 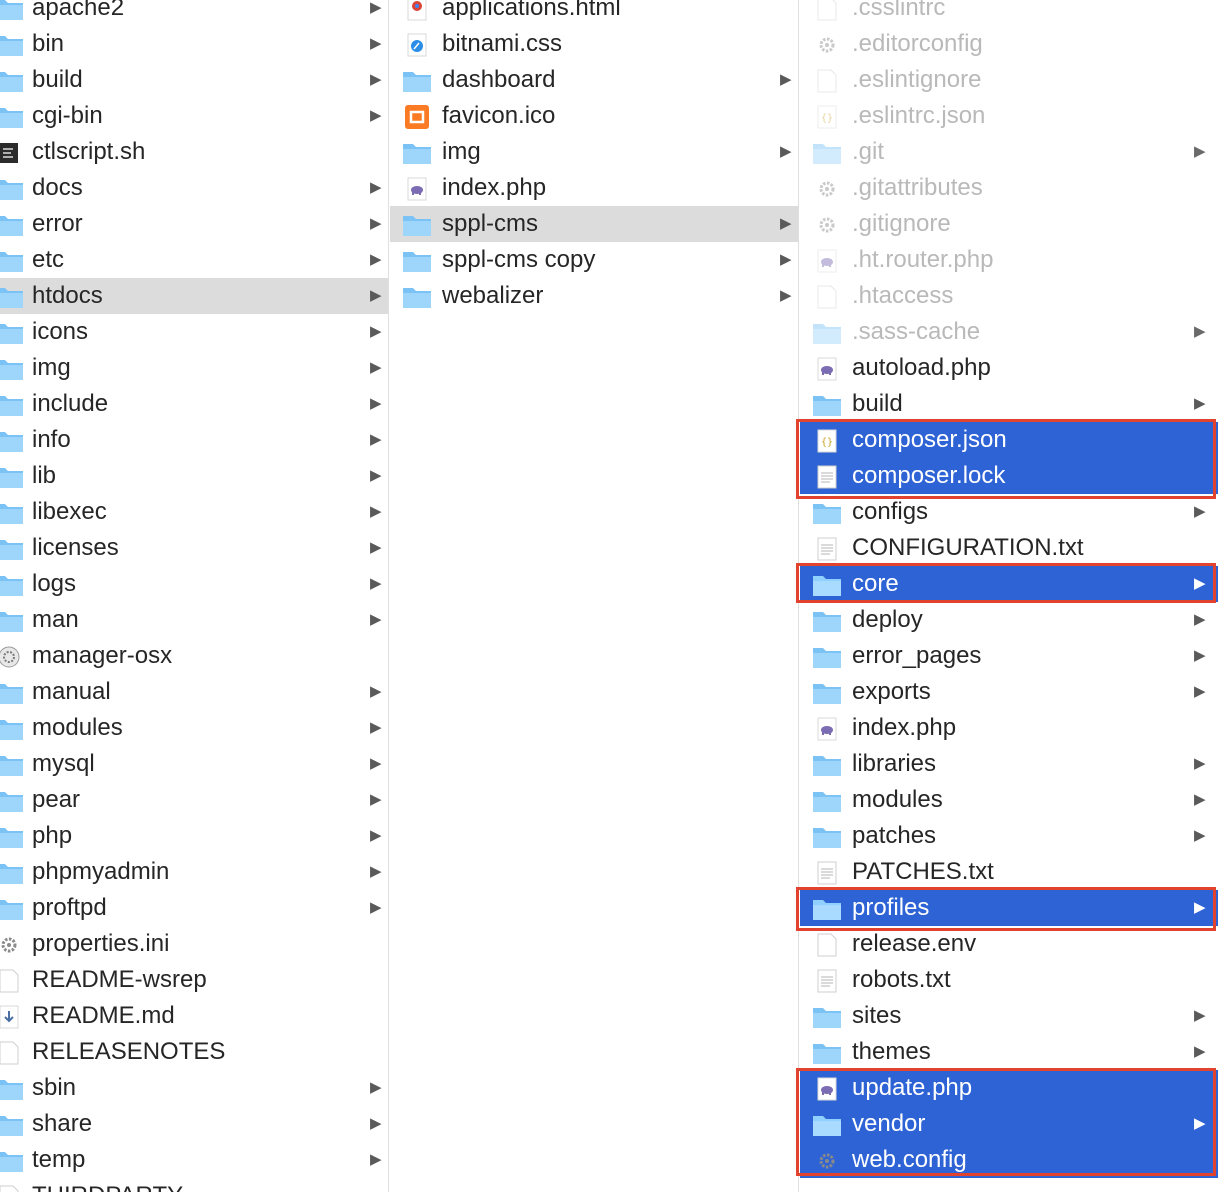 I want to click on file-row: applications.html, so click(x=594, y=13).